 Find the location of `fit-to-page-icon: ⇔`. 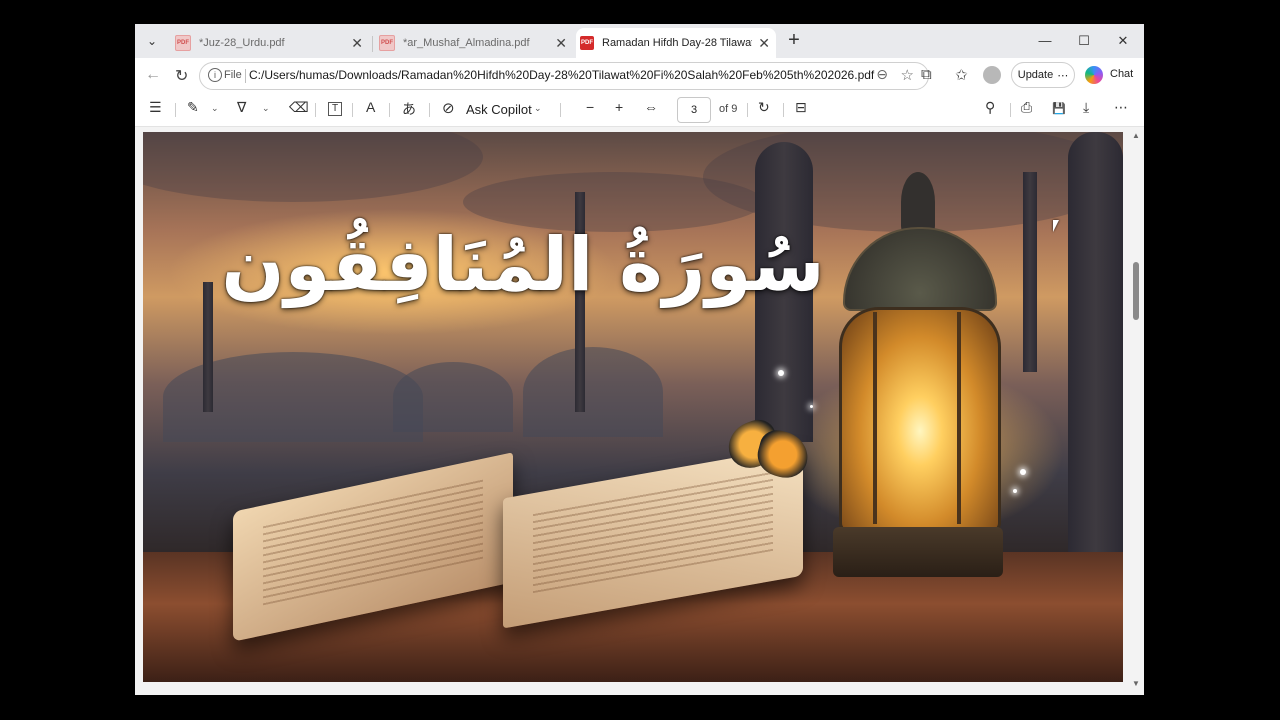

fit-to-page-icon: ⇔ is located at coordinates (651, 107).